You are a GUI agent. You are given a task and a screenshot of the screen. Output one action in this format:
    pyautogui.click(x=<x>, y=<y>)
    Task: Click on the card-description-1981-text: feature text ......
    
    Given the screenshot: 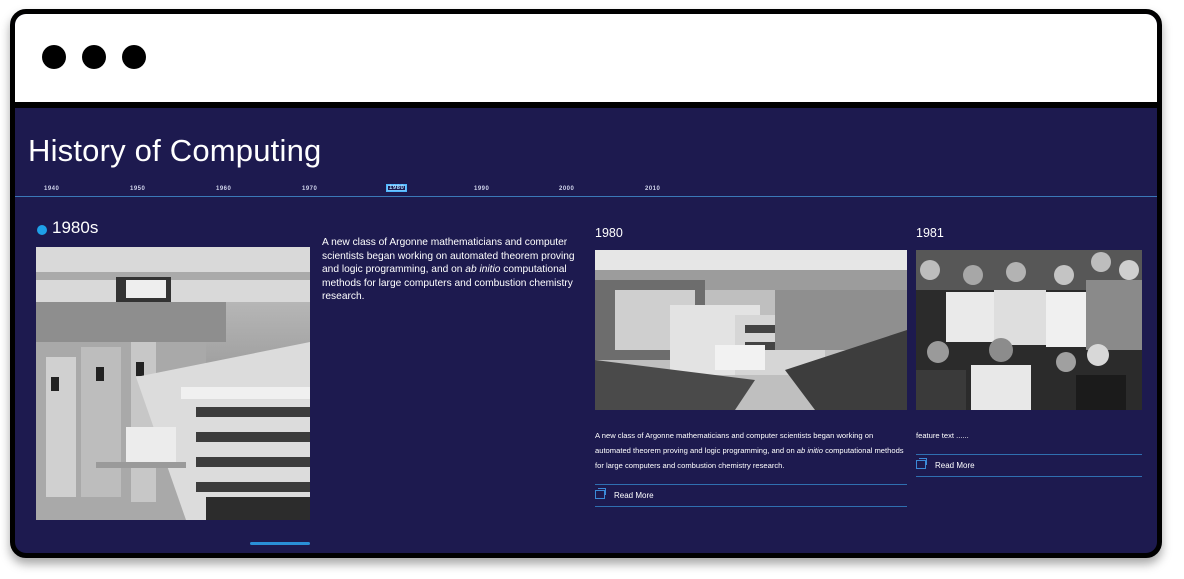 What is the action you would take?
    pyautogui.click(x=942, y=435)
    